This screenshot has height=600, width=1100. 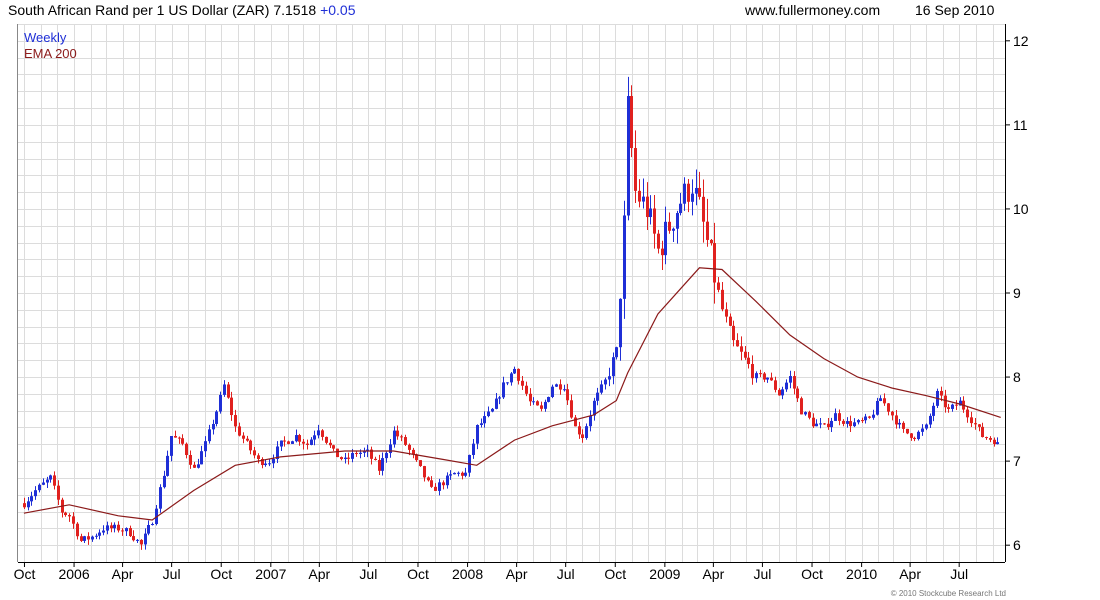 I want to click on y-tick-label: 6, so click(x=1017, y=545).